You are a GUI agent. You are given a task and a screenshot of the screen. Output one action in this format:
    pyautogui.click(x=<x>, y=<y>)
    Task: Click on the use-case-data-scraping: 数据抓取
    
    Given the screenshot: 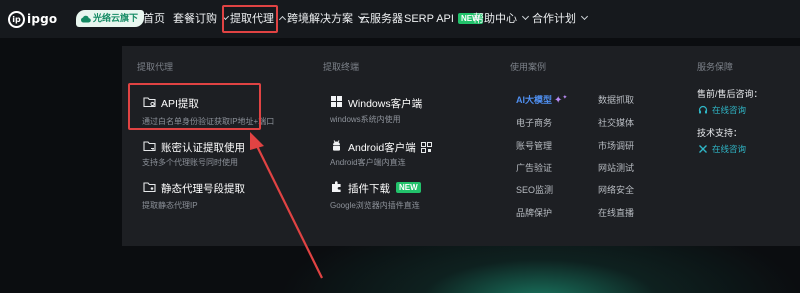 What is the action you would take?
    pyautogui.click(x=616, y=99)
    